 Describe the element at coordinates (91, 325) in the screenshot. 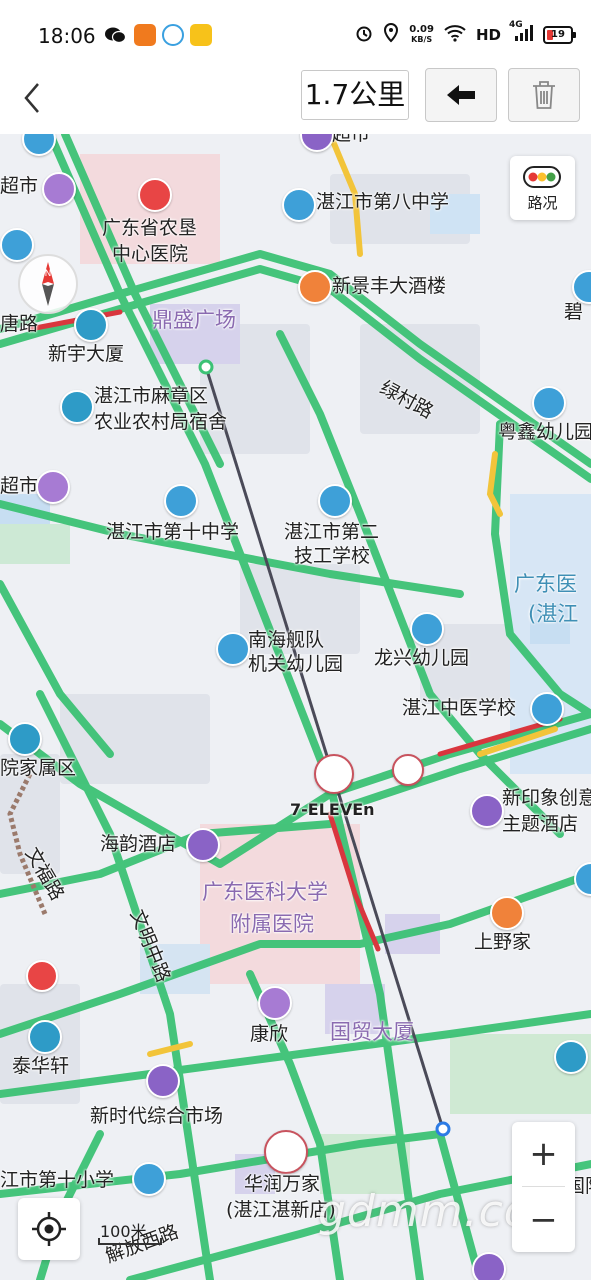

I see `building-icon` at that location.